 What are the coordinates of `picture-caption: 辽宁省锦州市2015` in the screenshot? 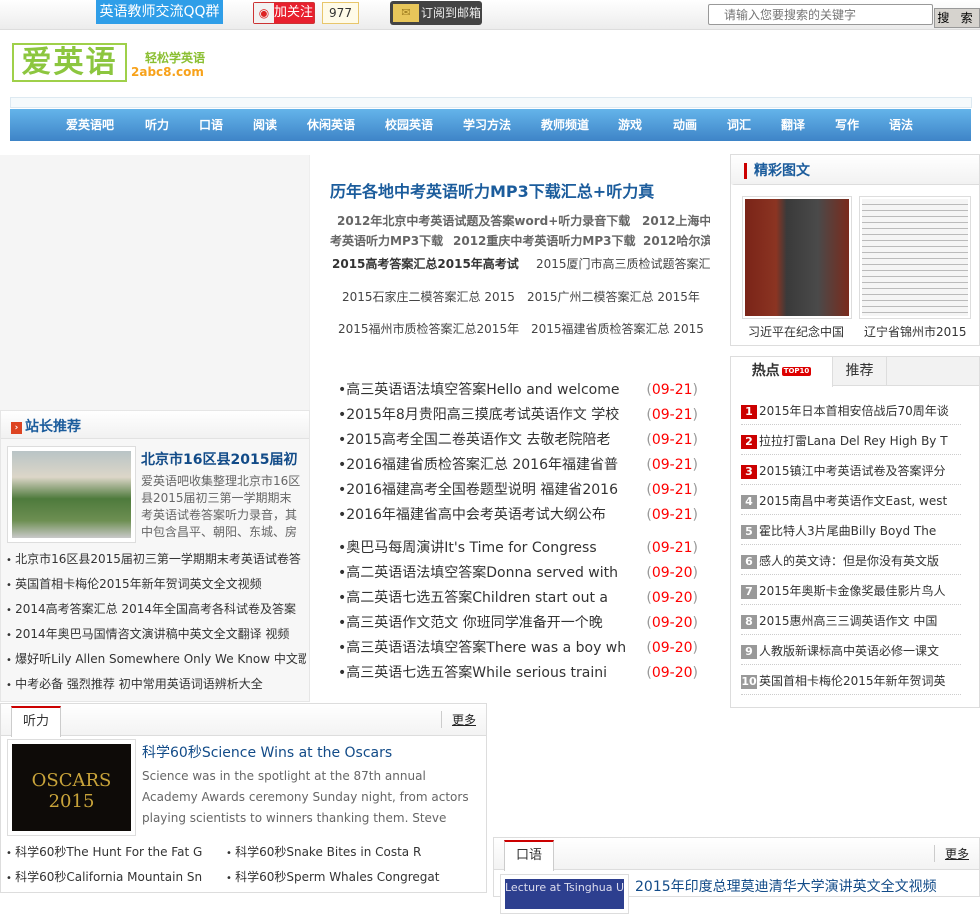 It's located at (920, 331).